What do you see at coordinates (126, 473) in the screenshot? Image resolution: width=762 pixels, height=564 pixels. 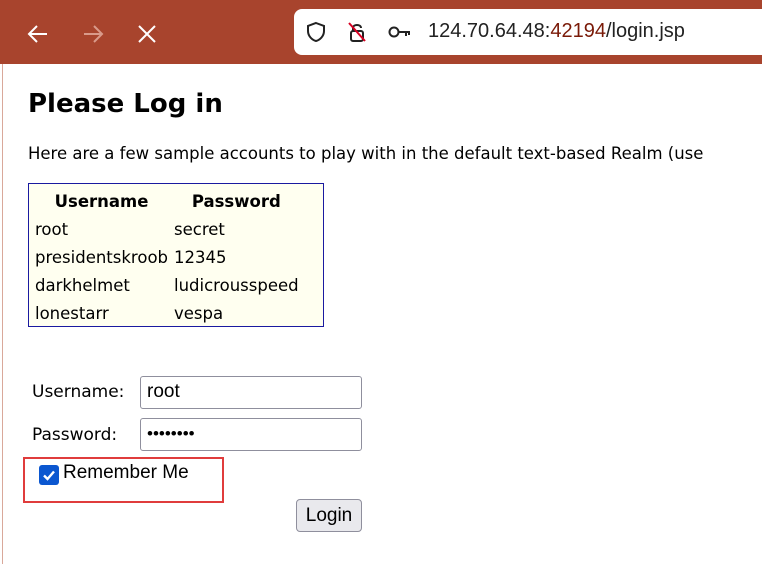 I see `remember-me-label: Remember Me` at bounding box center [126, 473].